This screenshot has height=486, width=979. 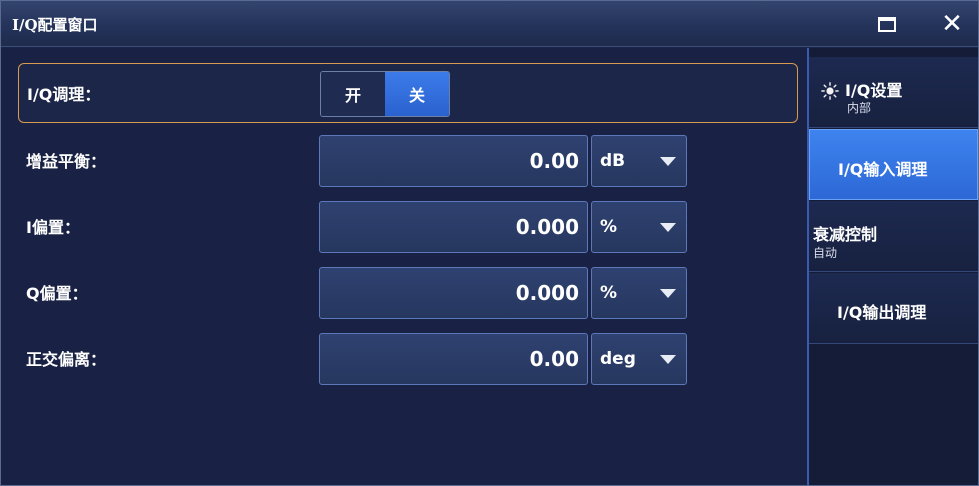 I want to click on close-icon: ✕, so click(x=952, y=24).